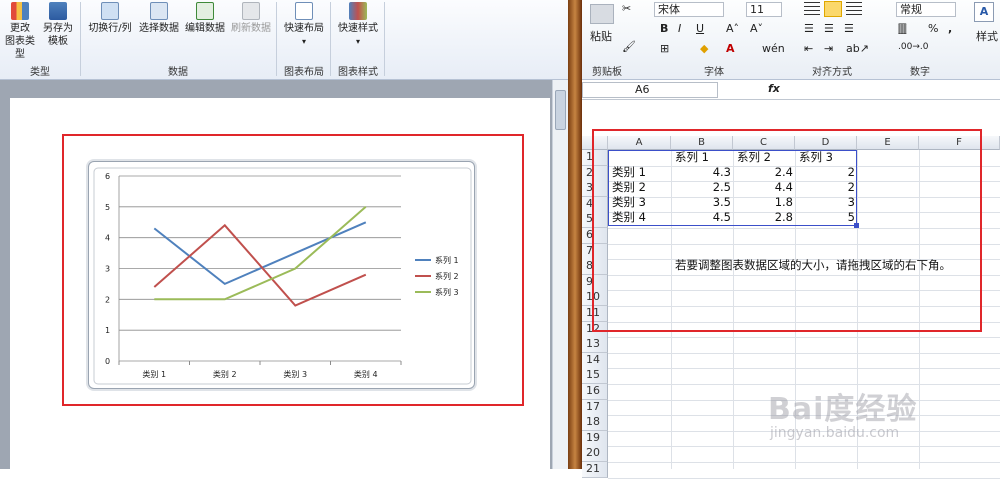 The height and width of the screenshot is (479, 1000). What do you see at coordinates (358, 28) in the screenshot?
I see `quick-style-label: 快速样式` at bounding box center [358, 28].